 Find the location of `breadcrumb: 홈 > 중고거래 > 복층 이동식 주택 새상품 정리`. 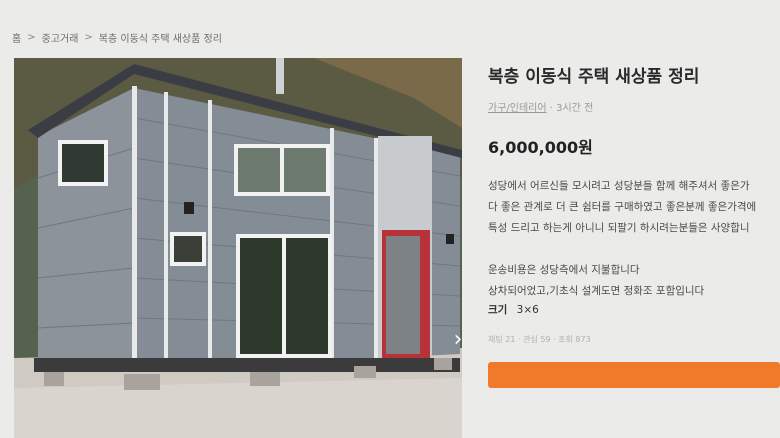

breadcrumb: 홈 > 중고거래 > 복층 이동식 주택 새상품 정리 is located at coordinates (117, 37).